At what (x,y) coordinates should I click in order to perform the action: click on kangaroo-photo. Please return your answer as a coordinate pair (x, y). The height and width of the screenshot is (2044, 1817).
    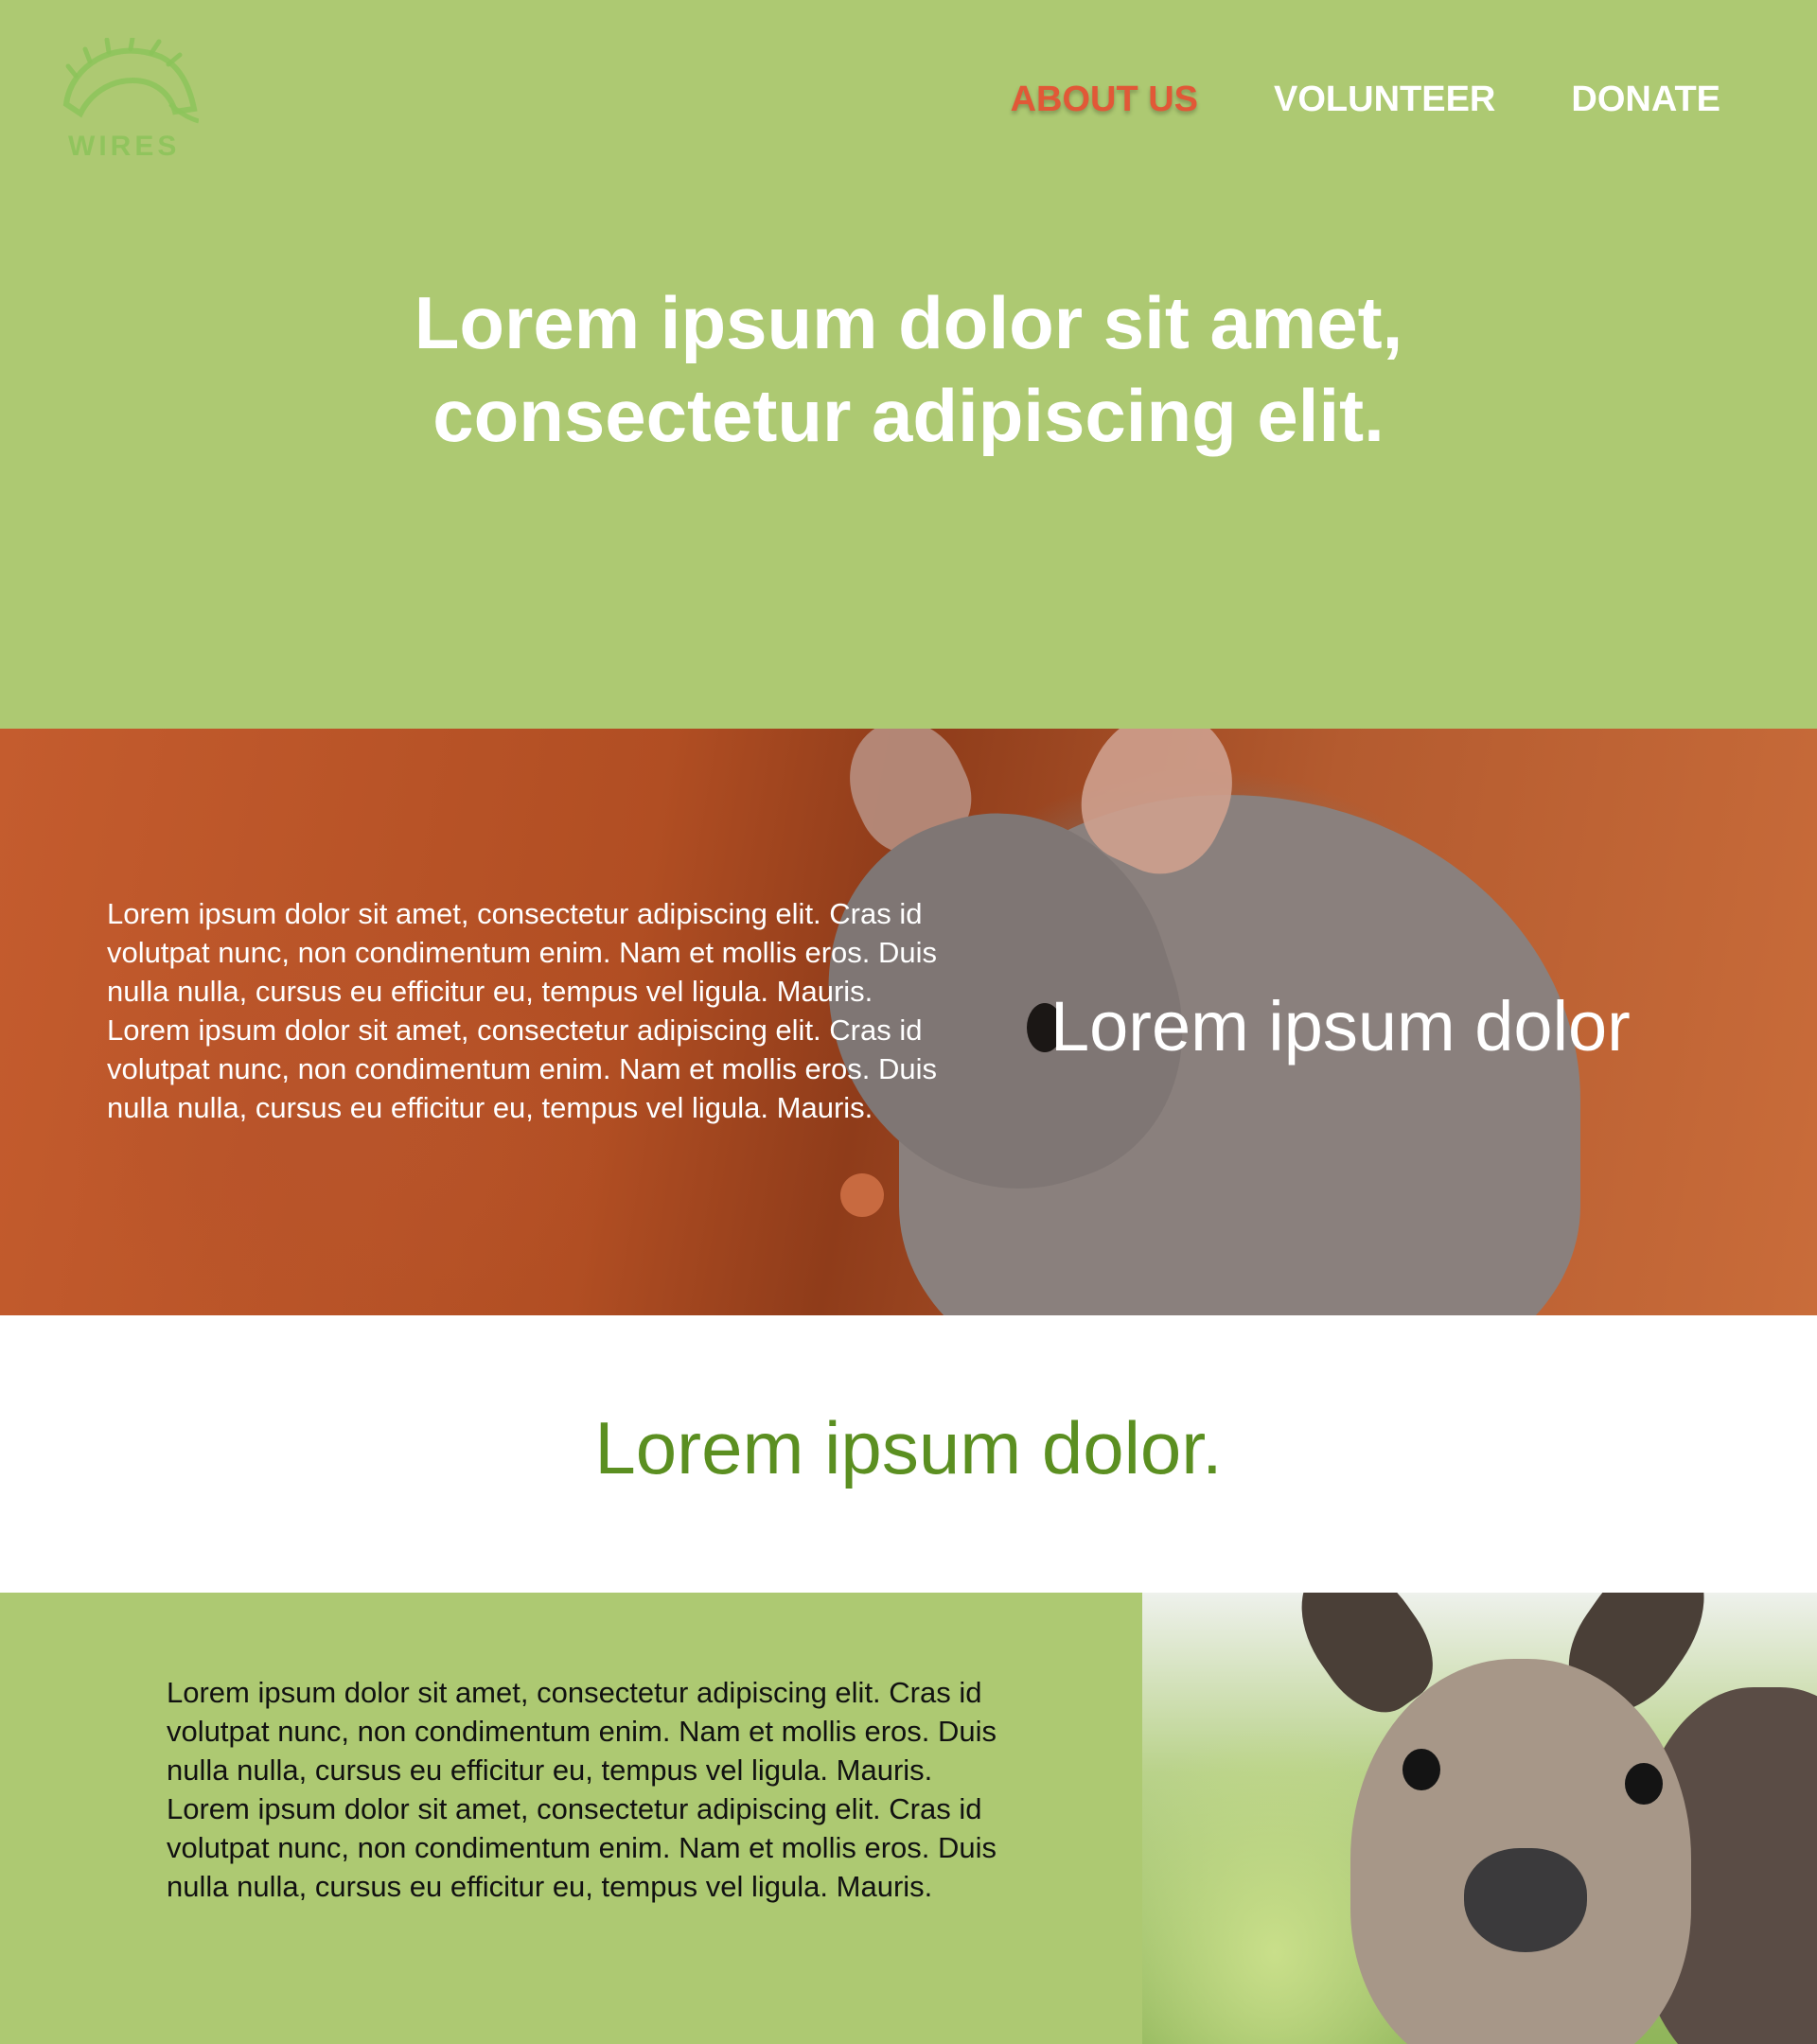
    Looking at the image, I should click on (1480, 1818).